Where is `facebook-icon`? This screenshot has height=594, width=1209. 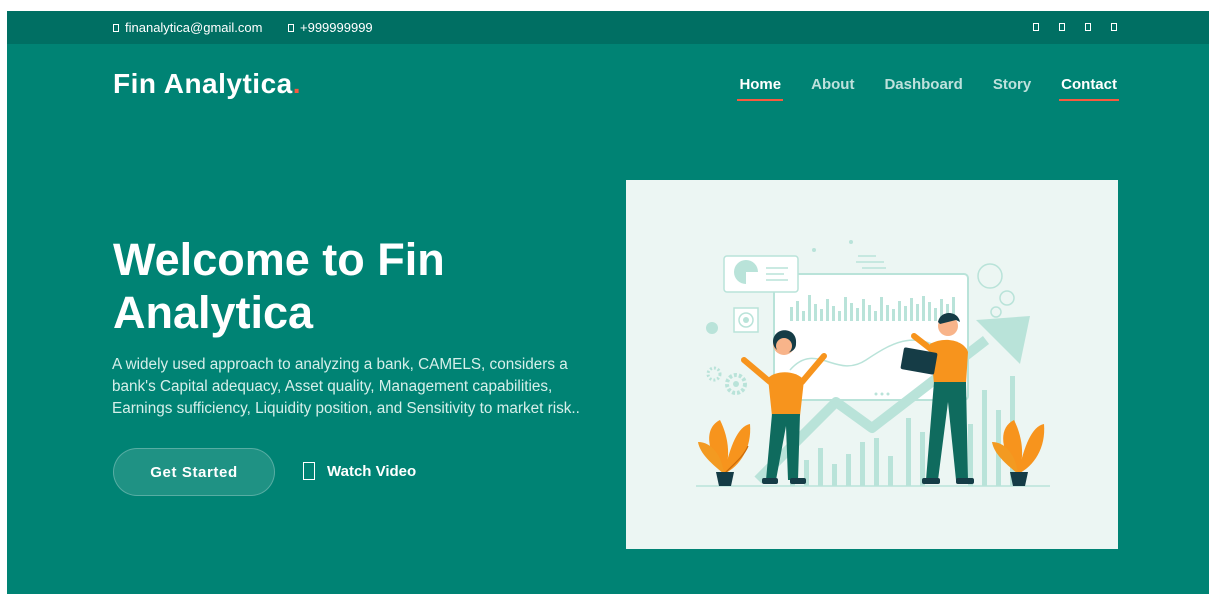 facebook-icon is located at coordinates (1062, 27).